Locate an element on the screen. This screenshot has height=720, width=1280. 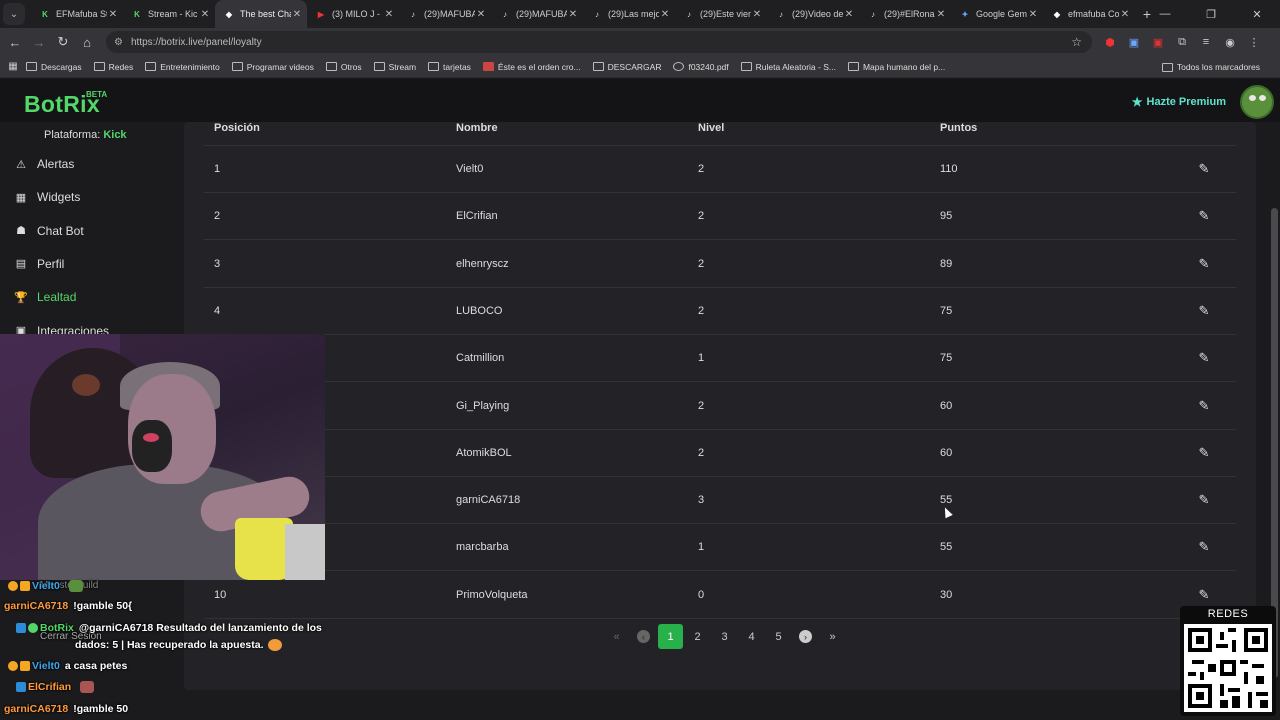
bookmark-item: Descargas is located at coordinates (54, 67).